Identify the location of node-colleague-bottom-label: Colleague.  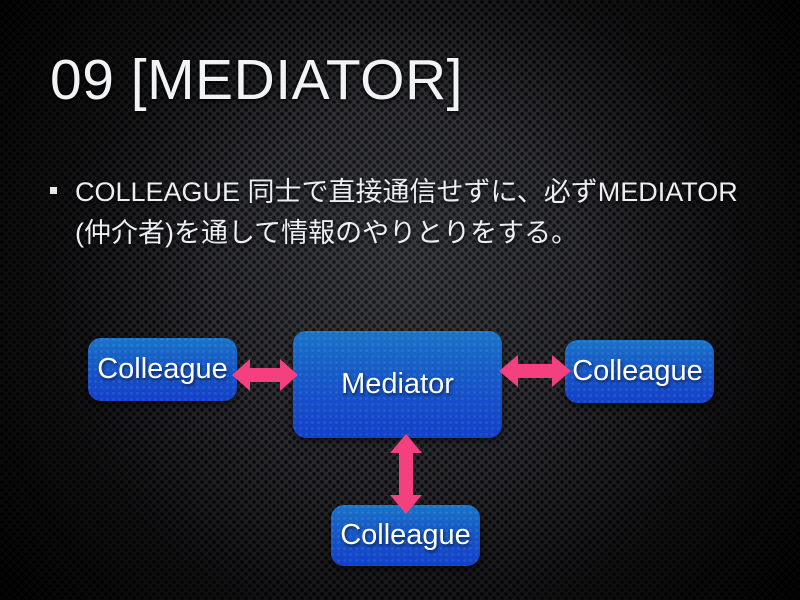
(405, 535).